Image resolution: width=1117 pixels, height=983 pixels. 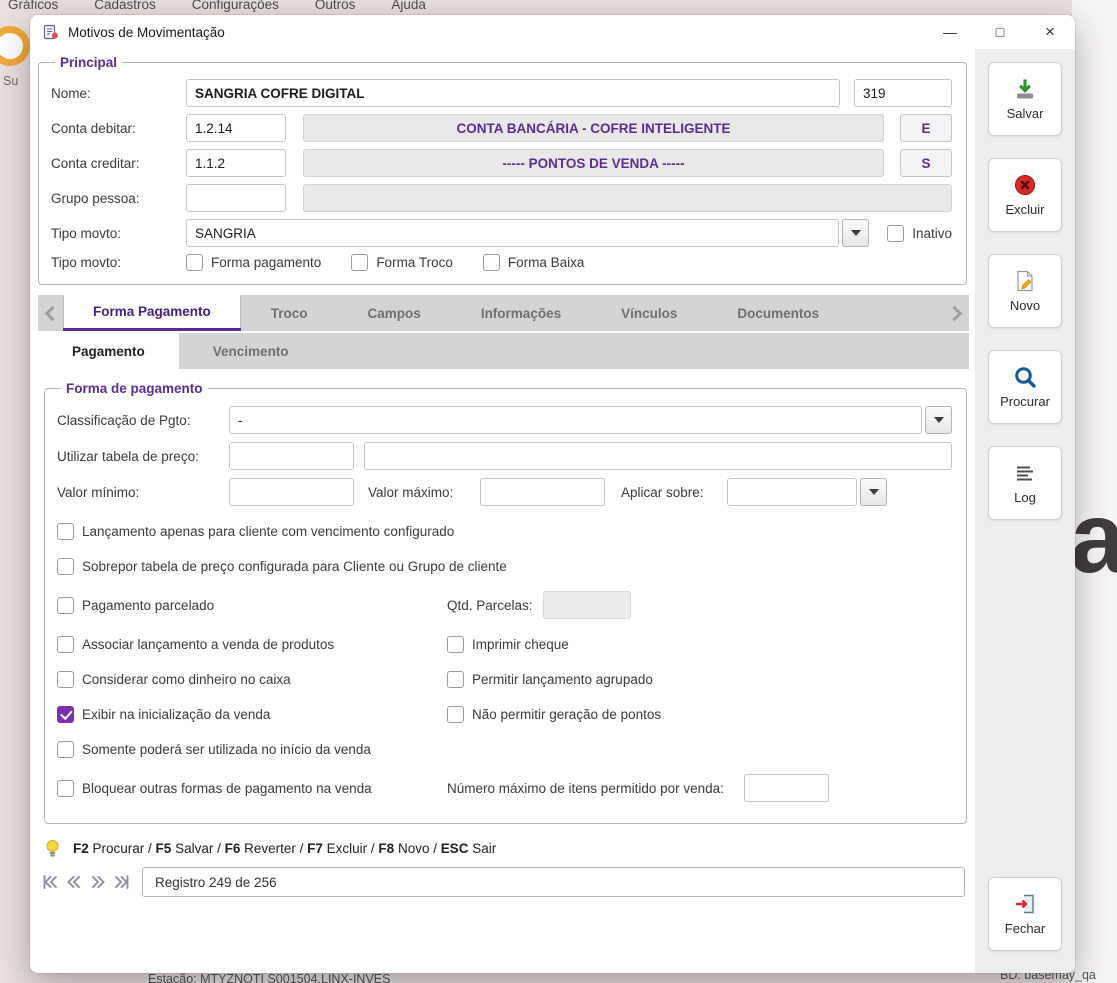 I want to click on inativo-checkbox: Inativo, so click(x=919, y=233).